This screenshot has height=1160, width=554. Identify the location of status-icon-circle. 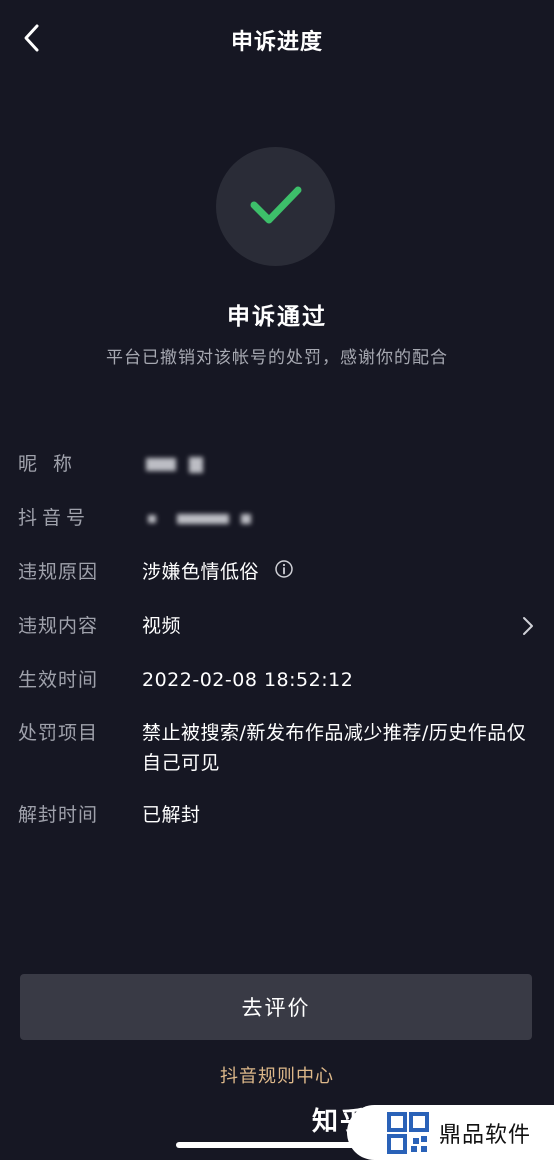
(275, 206).